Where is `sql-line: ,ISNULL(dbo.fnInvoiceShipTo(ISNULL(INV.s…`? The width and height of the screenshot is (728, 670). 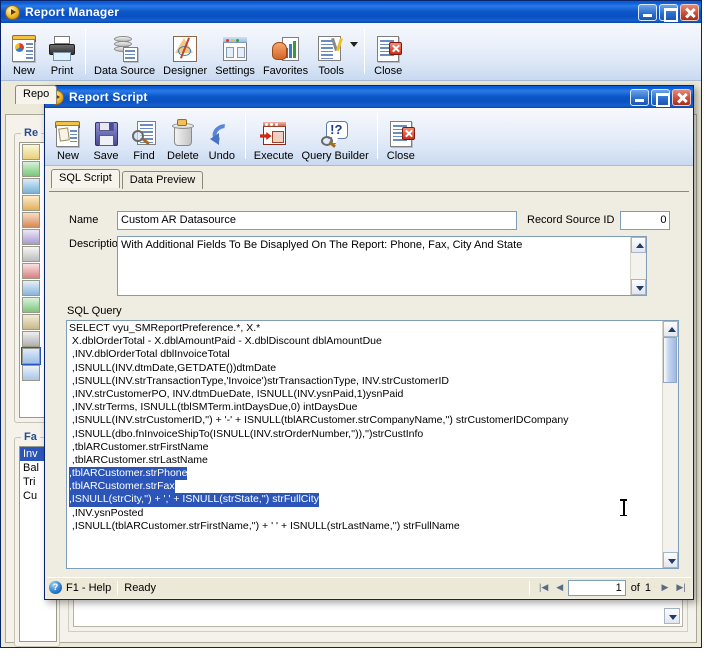
sql-line: ,ISNULL(dbo.fnInvoiceShipTo(ISNULL(INV.s… is located at coordinates (364, 434).